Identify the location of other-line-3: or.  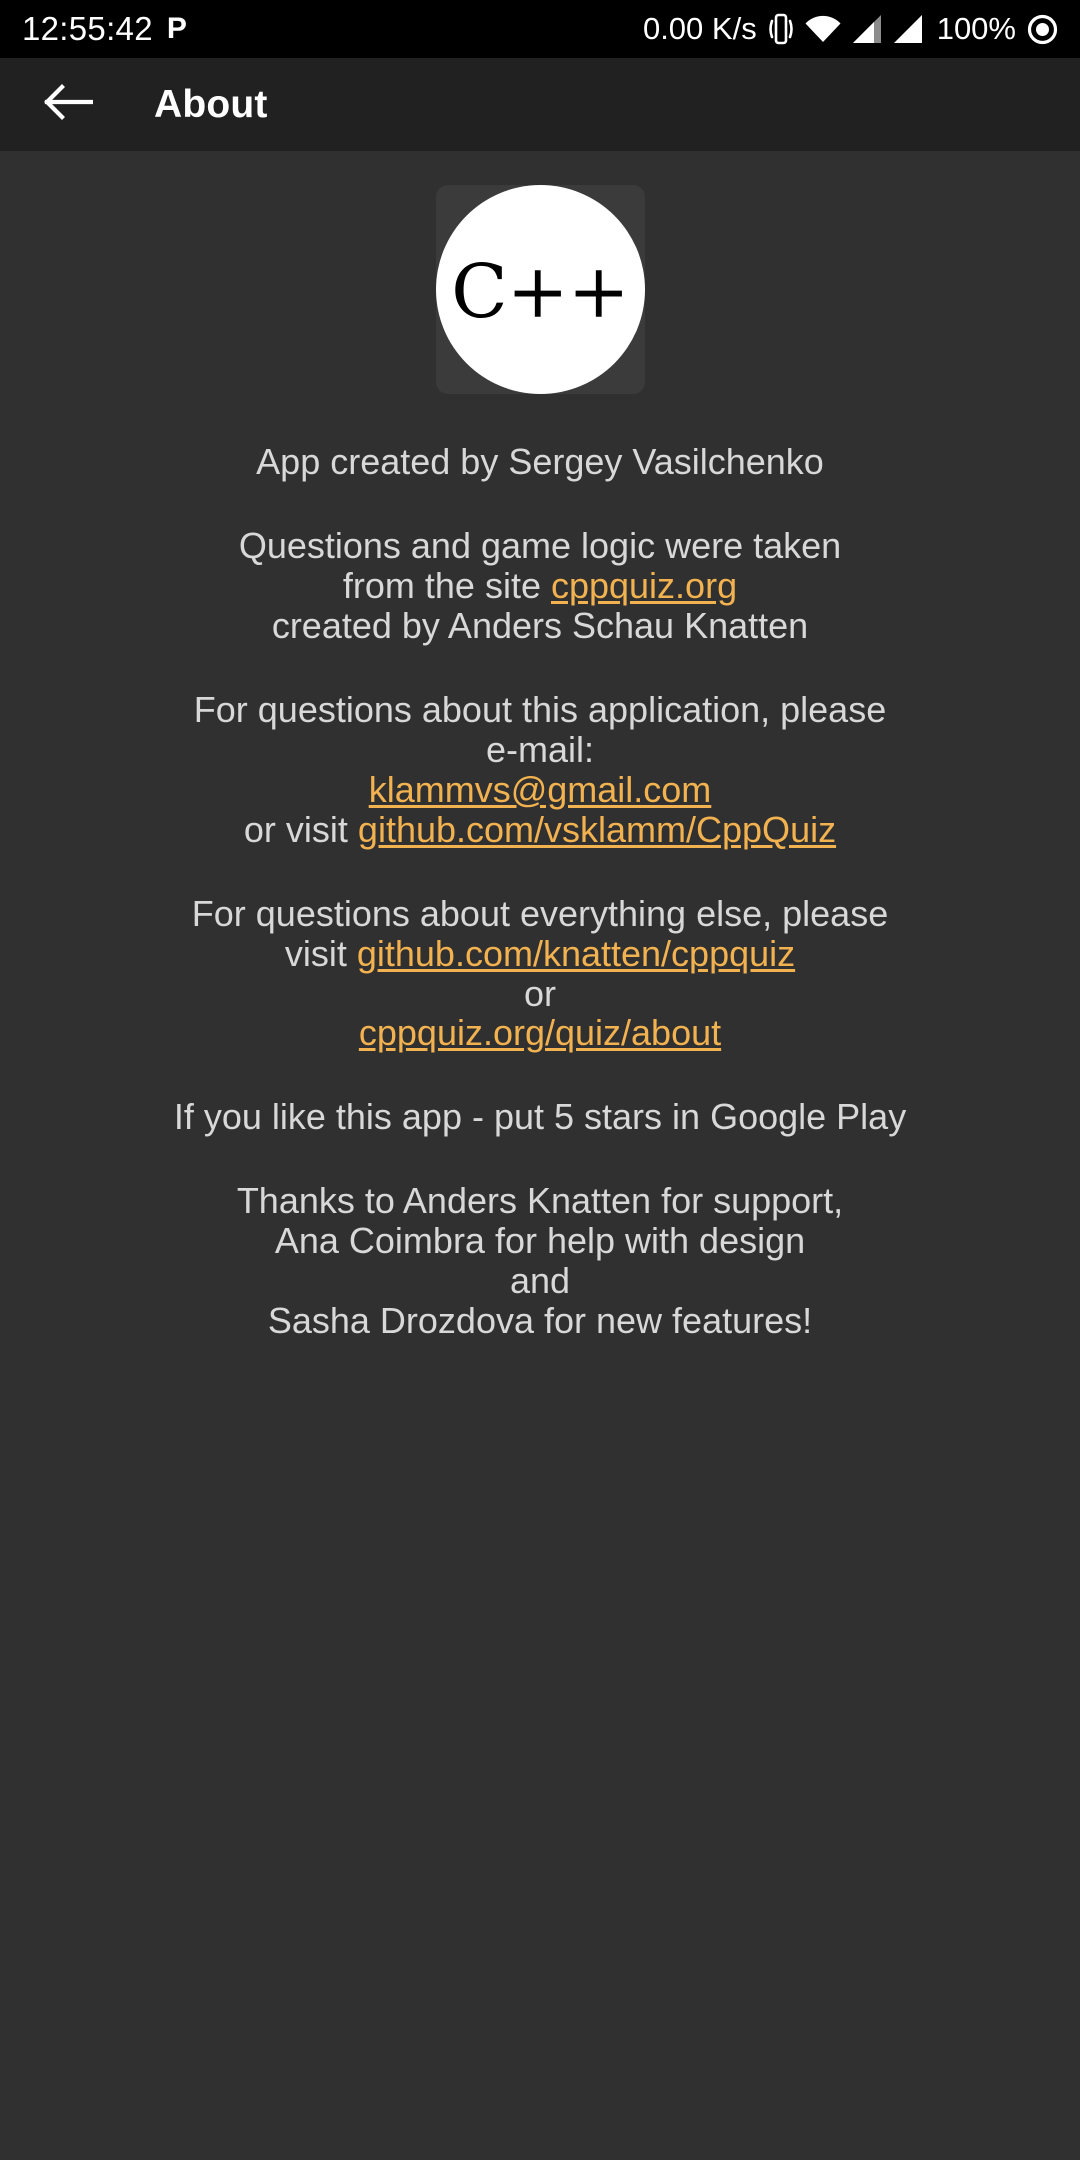
(539, 993).